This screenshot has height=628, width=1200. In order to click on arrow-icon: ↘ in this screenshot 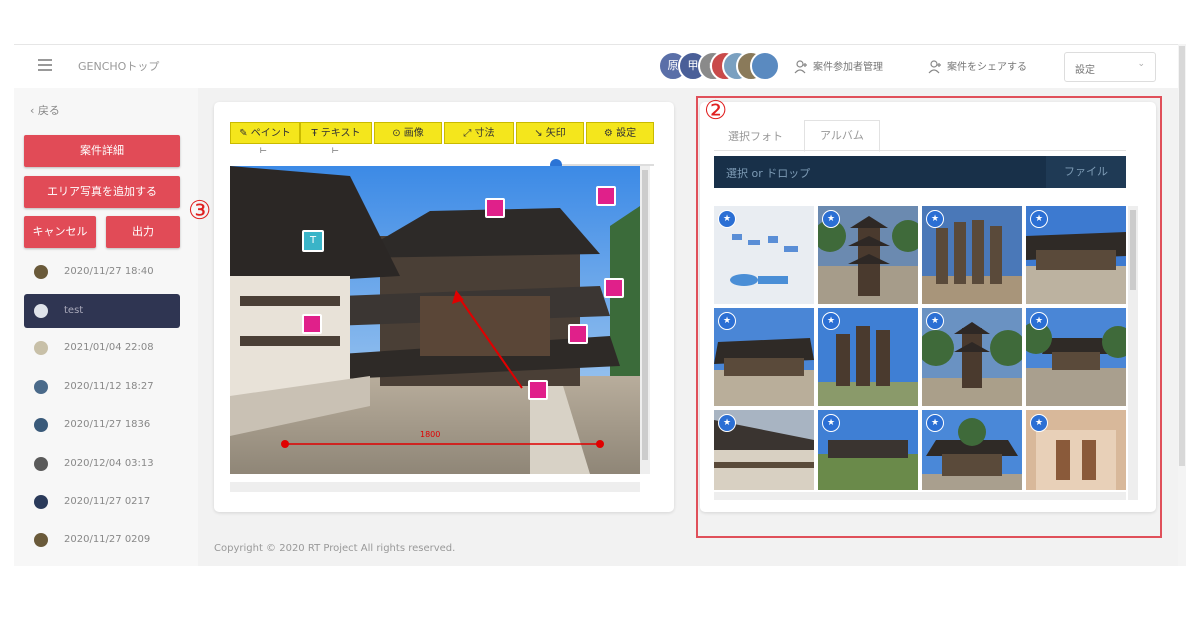, I will do `click(540, 133)`.